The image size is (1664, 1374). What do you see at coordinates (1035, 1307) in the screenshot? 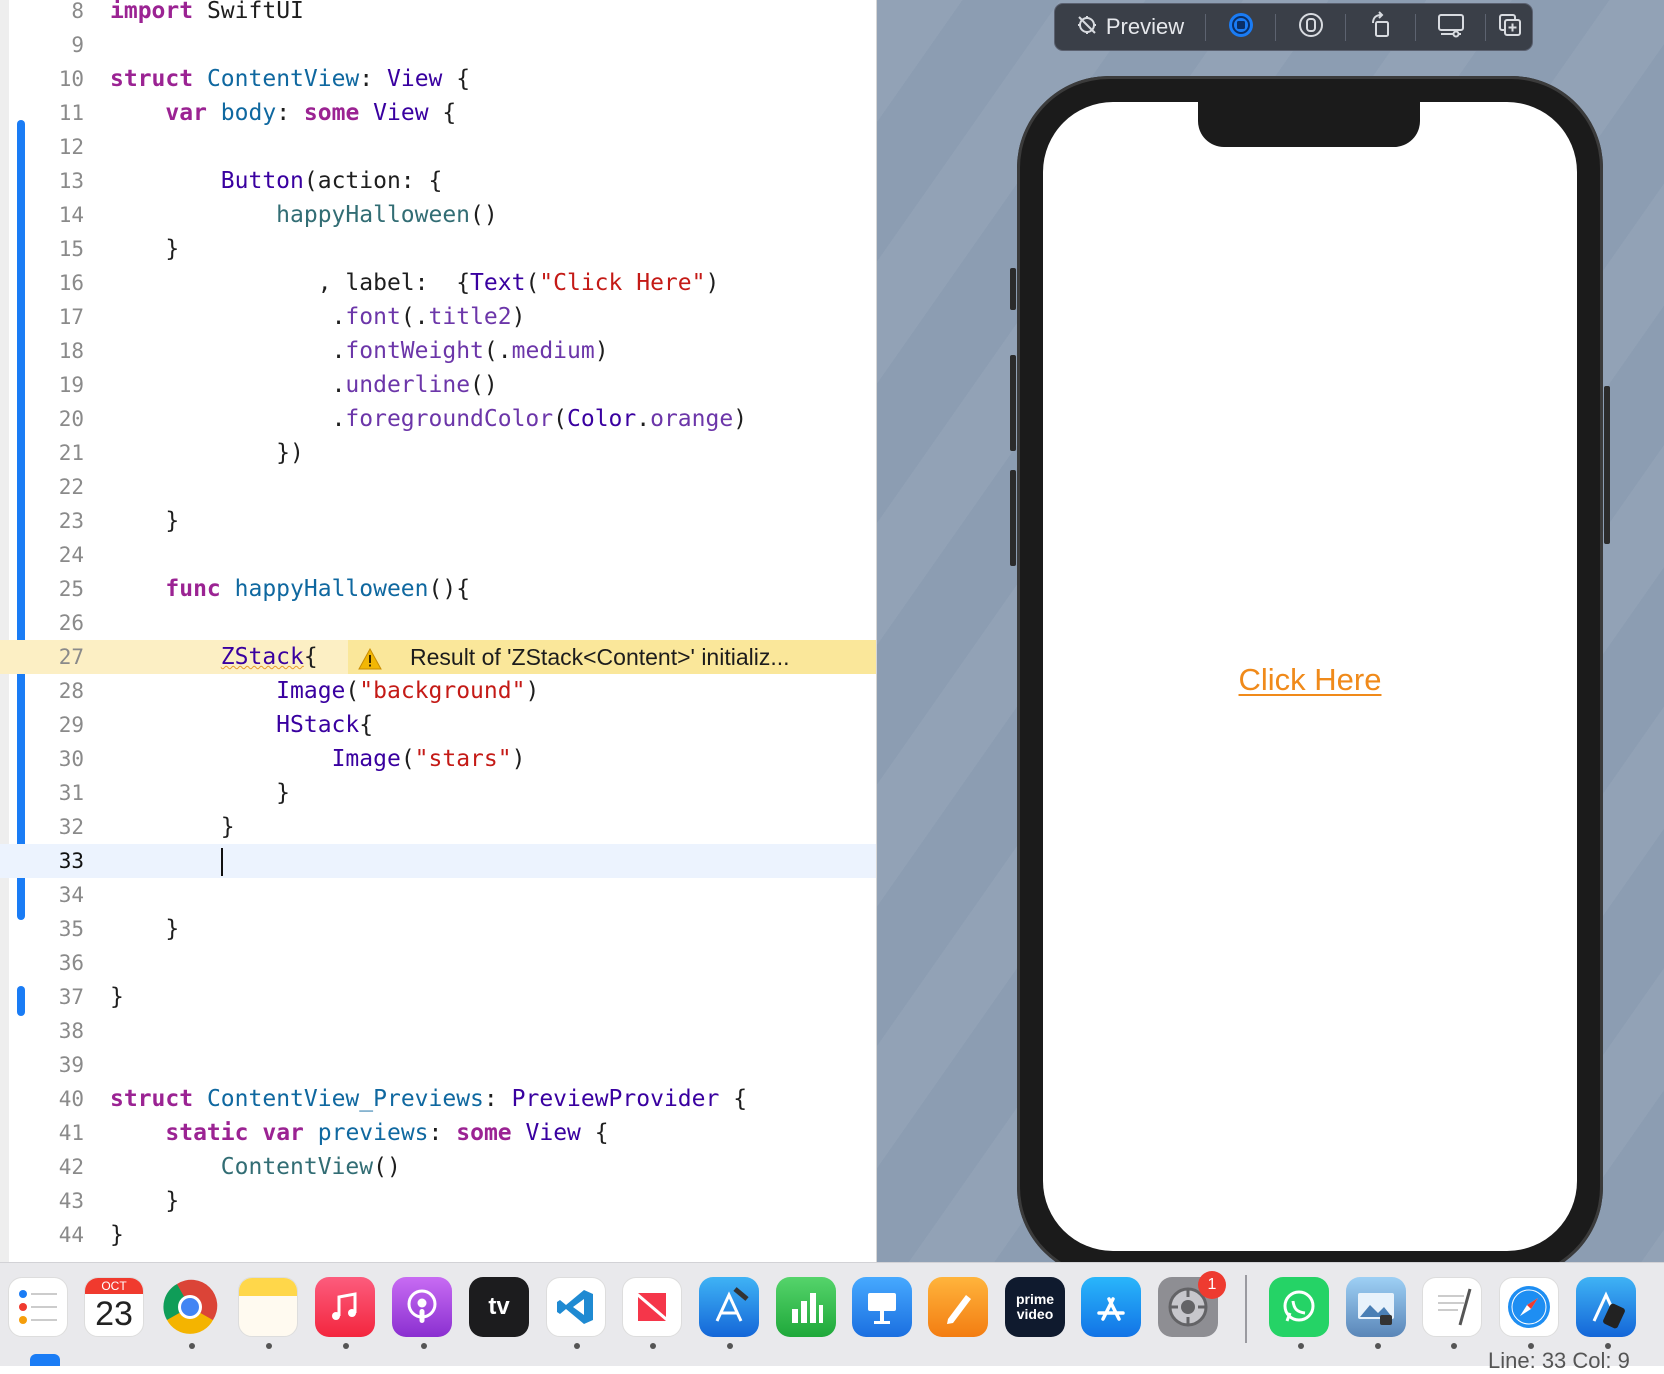
I see `prime-video-icon: prime video` at bounding box center [1035, 1307].